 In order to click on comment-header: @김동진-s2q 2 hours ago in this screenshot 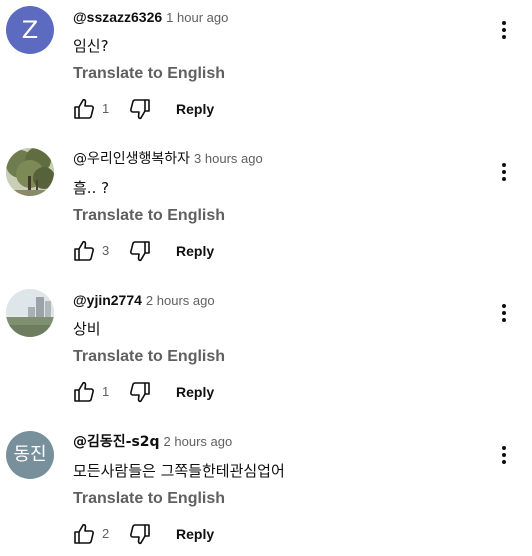, I will do `click(152, 442)`.